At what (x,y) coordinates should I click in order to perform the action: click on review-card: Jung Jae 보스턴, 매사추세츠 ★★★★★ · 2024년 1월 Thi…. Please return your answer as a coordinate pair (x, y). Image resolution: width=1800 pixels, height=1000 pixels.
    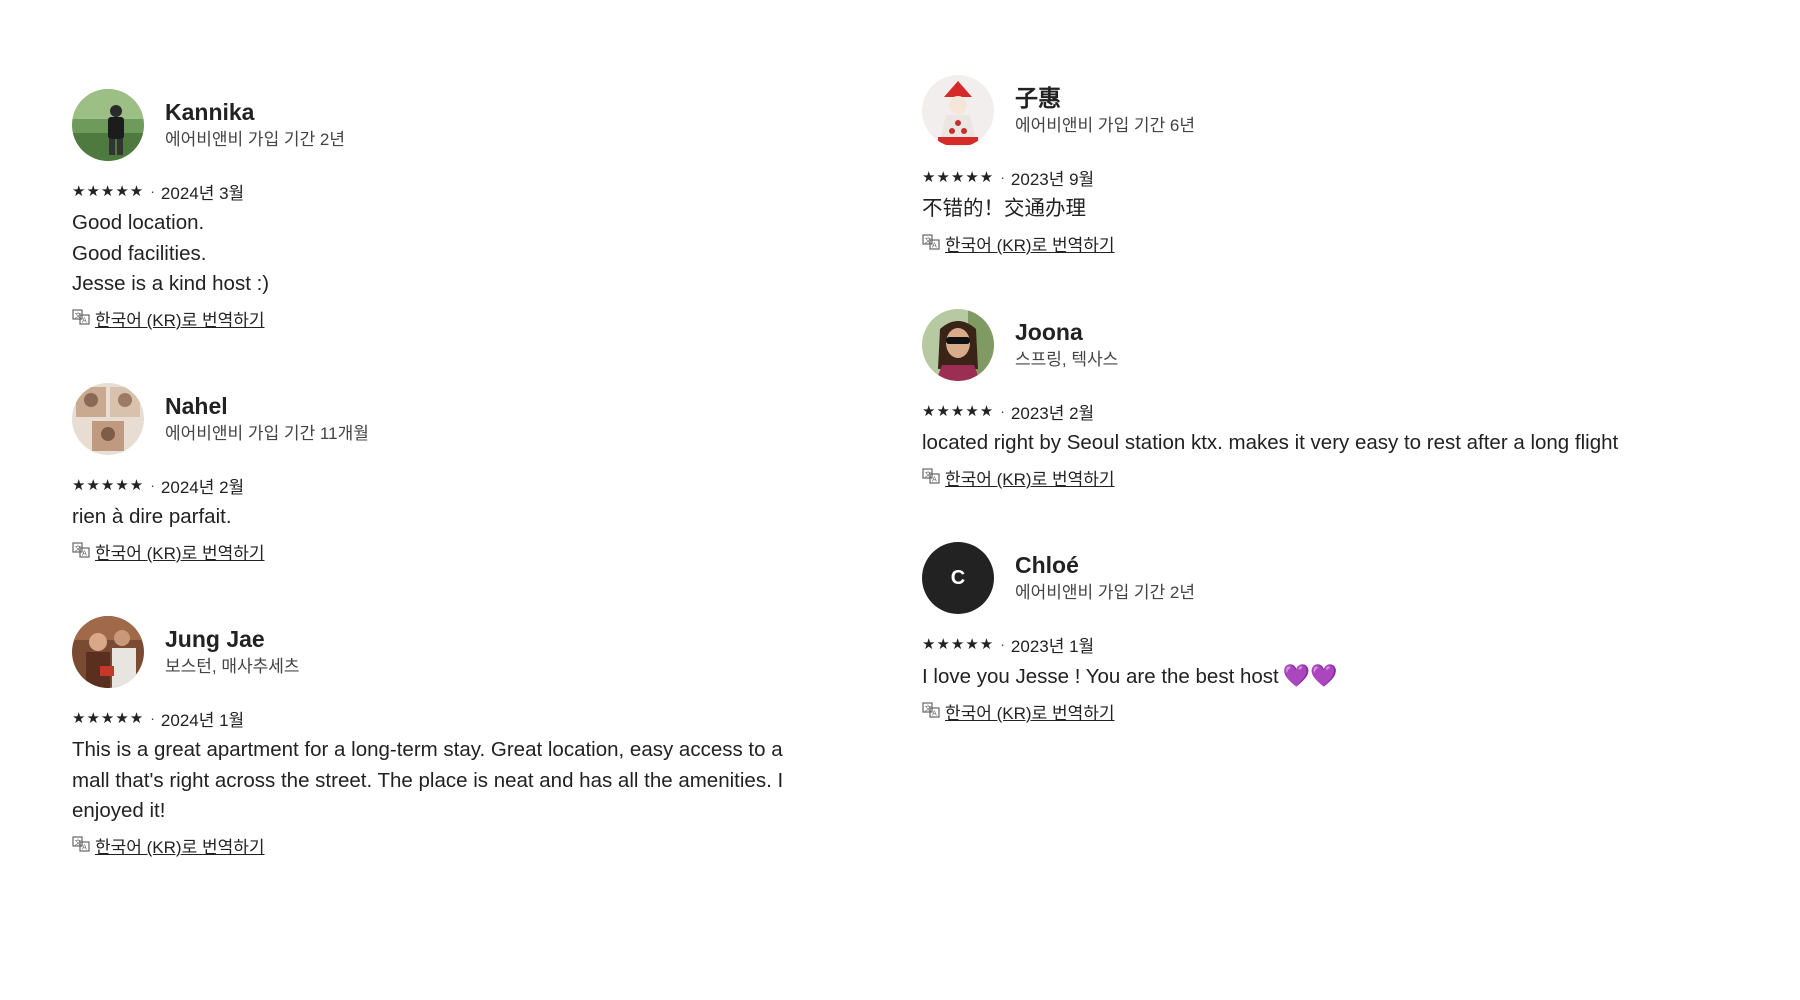
    Looking at the image, I should click on (472, 737).